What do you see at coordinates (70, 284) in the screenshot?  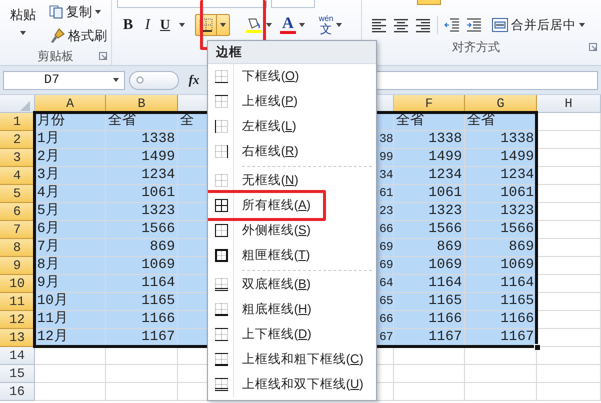 I see `table-cell: 9月` at bounding box center [70, 284].